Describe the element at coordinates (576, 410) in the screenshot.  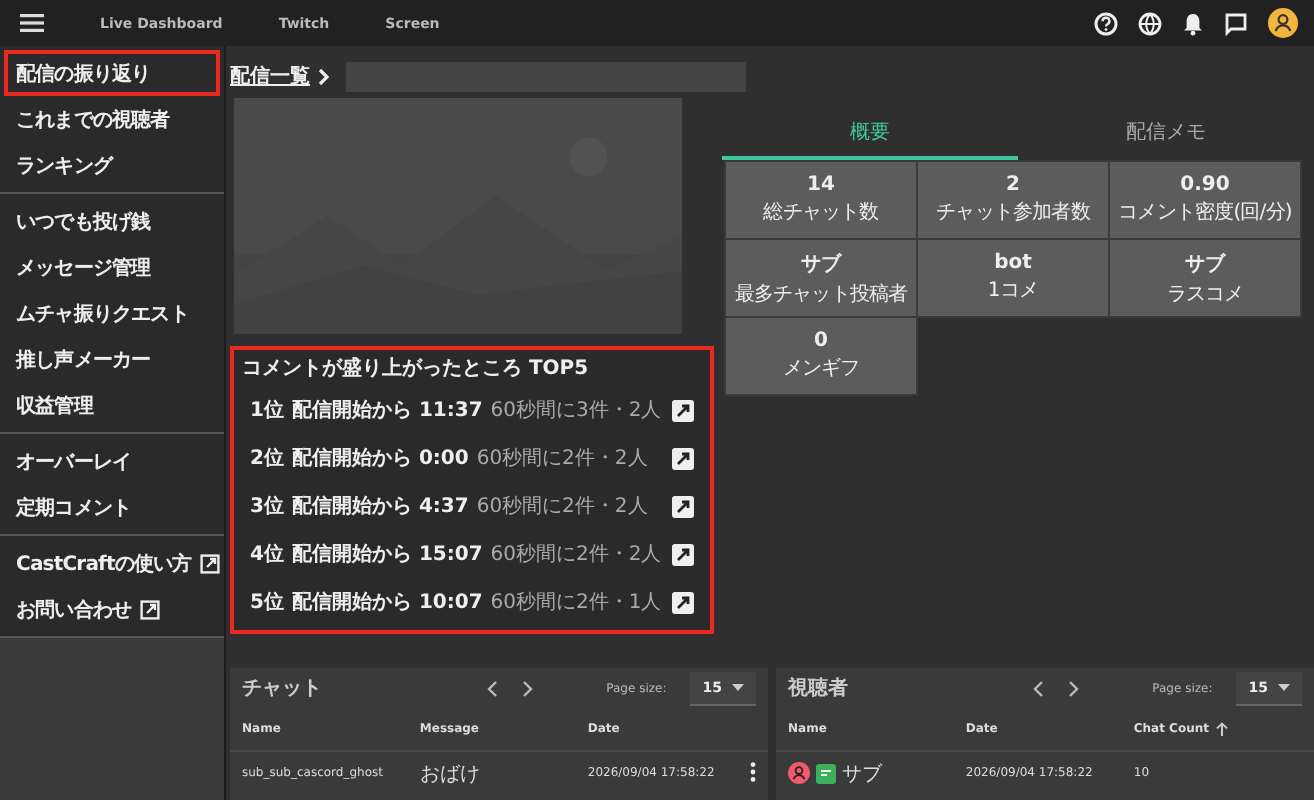
I see `detail-label: 60秒間に3件・2人` at that location.